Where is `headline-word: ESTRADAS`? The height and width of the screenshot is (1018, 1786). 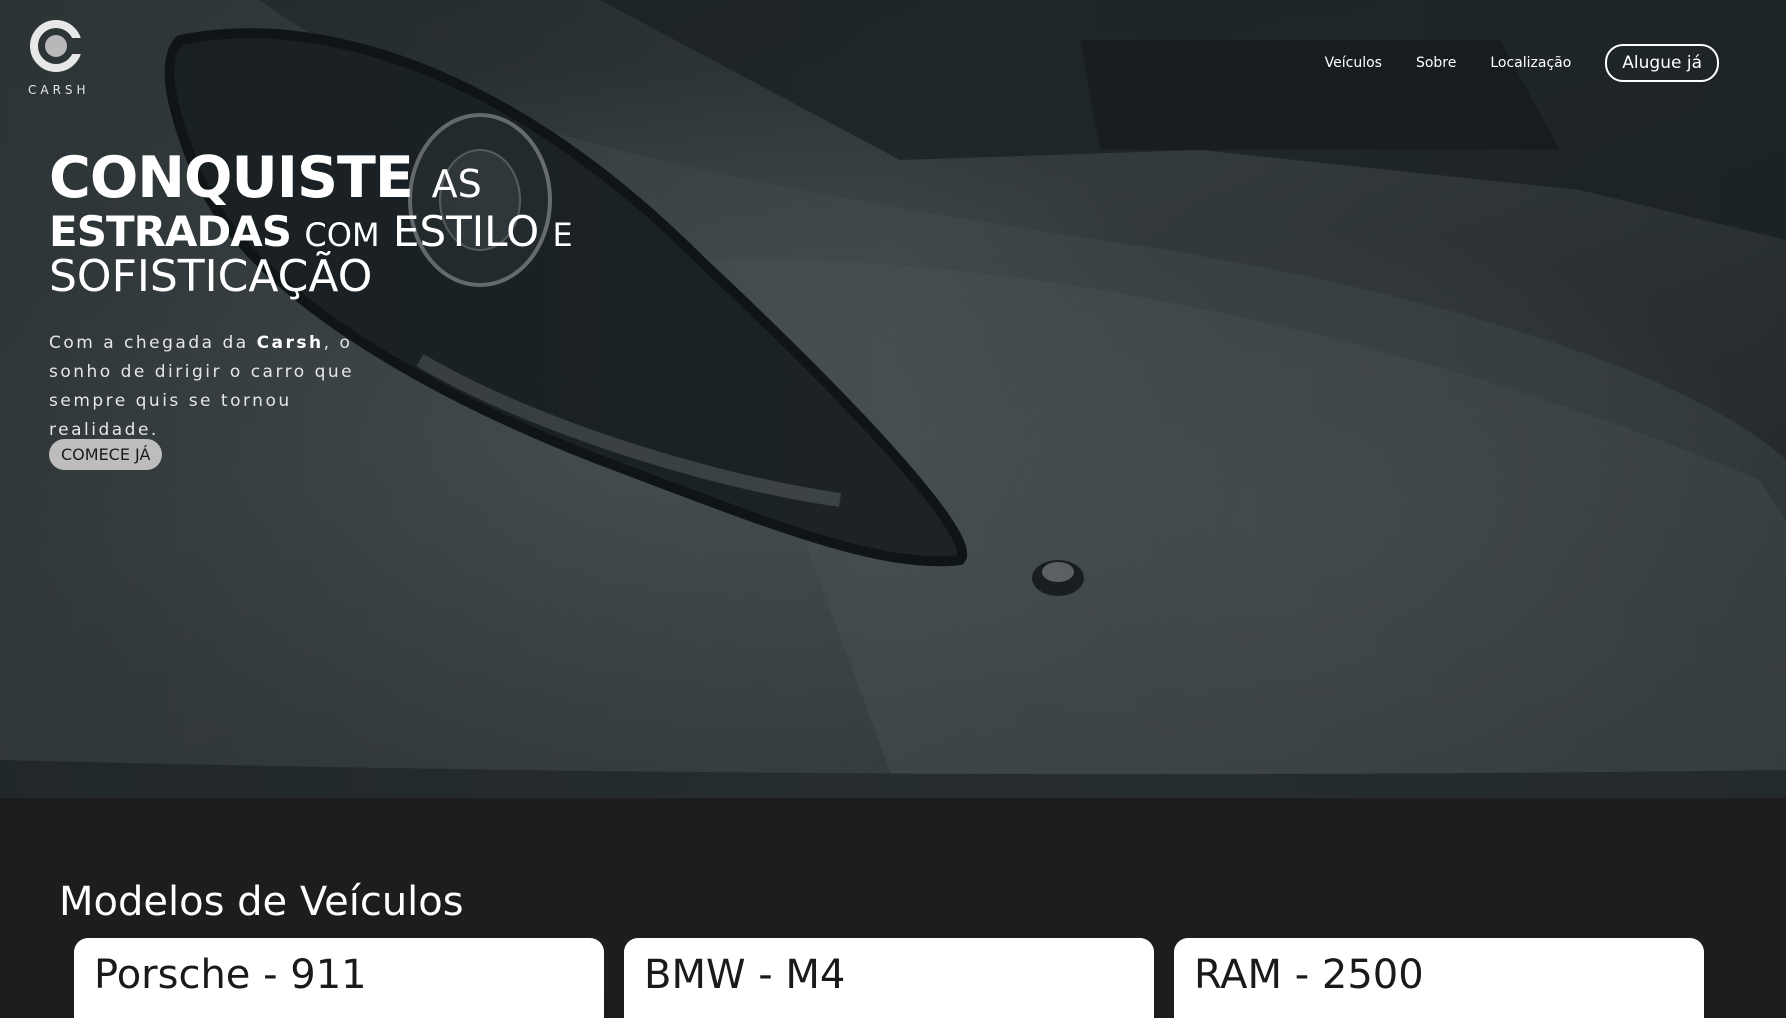
headline-word: ESTRADAS is located at coordinates (170, 231).